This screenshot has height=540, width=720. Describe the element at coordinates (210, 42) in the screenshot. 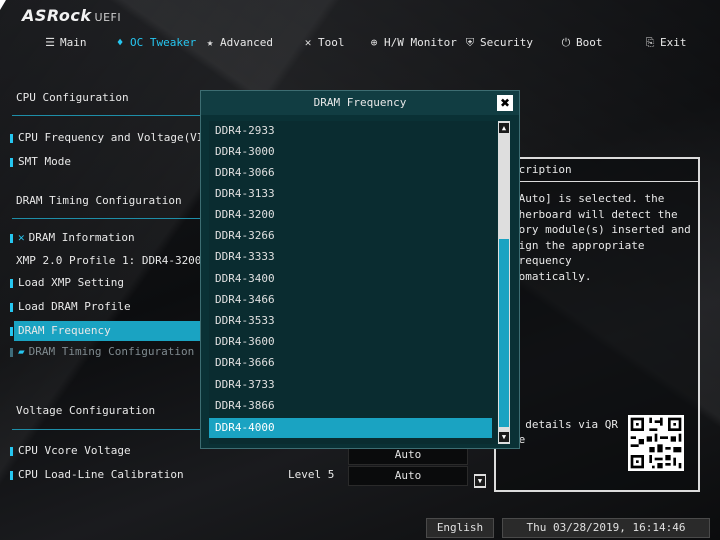

I see `star-icon: ★` at that location.